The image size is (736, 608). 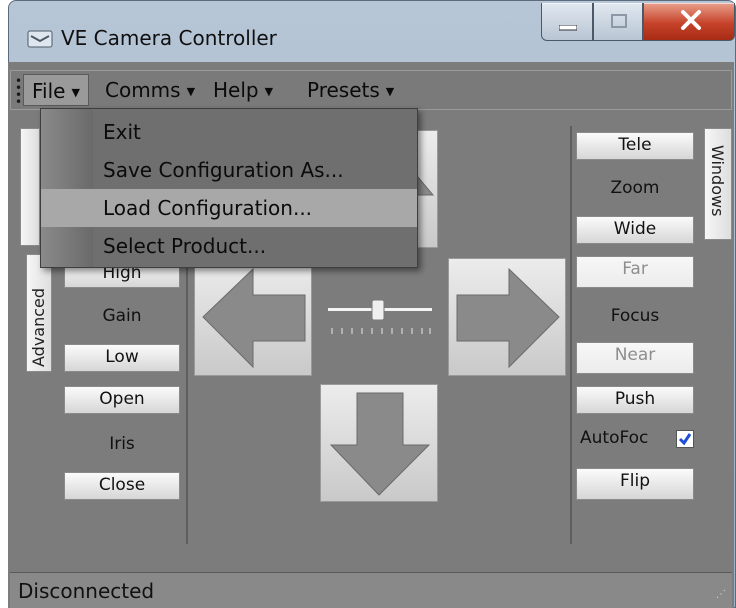 What do you see at coordinates (122, 444) in the screenshot?
I see `iris-label: Iris` at bounding box center [122, 444].